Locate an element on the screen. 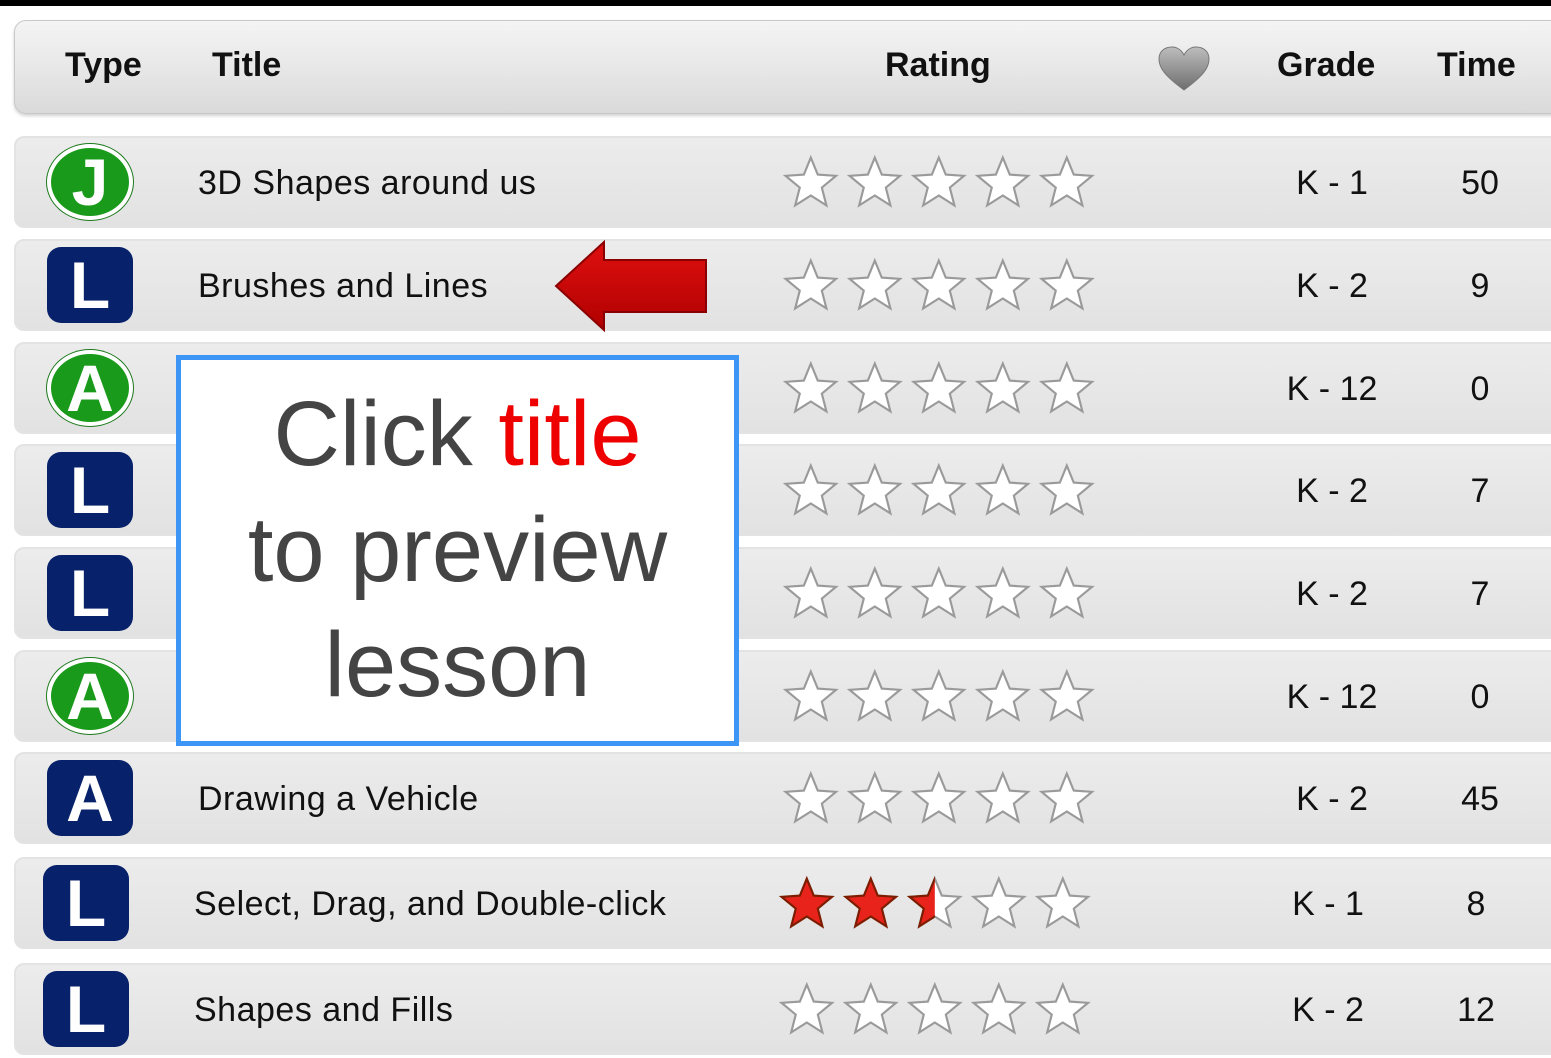 The width and height of the screenshot is (1551, 1058). column-header-grade: Grade is located at coordinates (1326, 65).